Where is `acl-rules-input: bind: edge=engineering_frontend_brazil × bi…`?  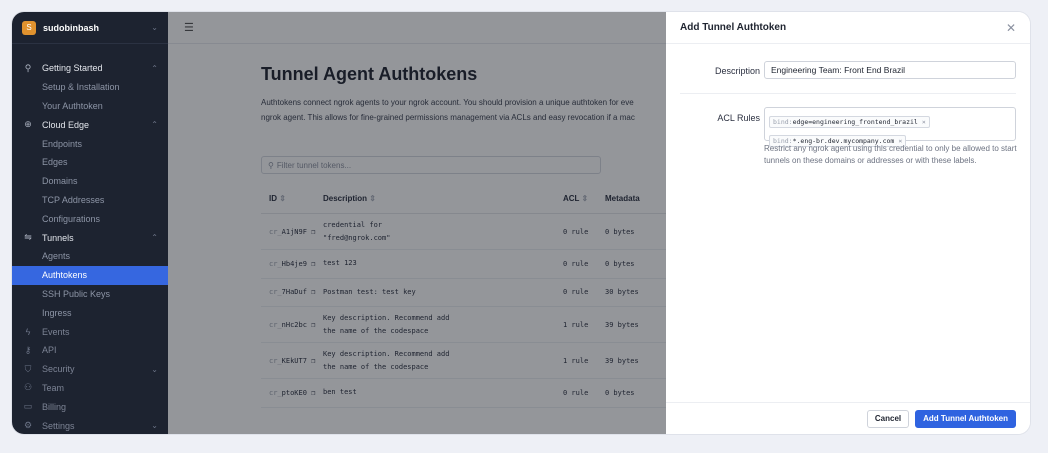
acl-rules-input: bind: edge=engineering_frontend_brazil × bi… is located at coordinates (890, 127).